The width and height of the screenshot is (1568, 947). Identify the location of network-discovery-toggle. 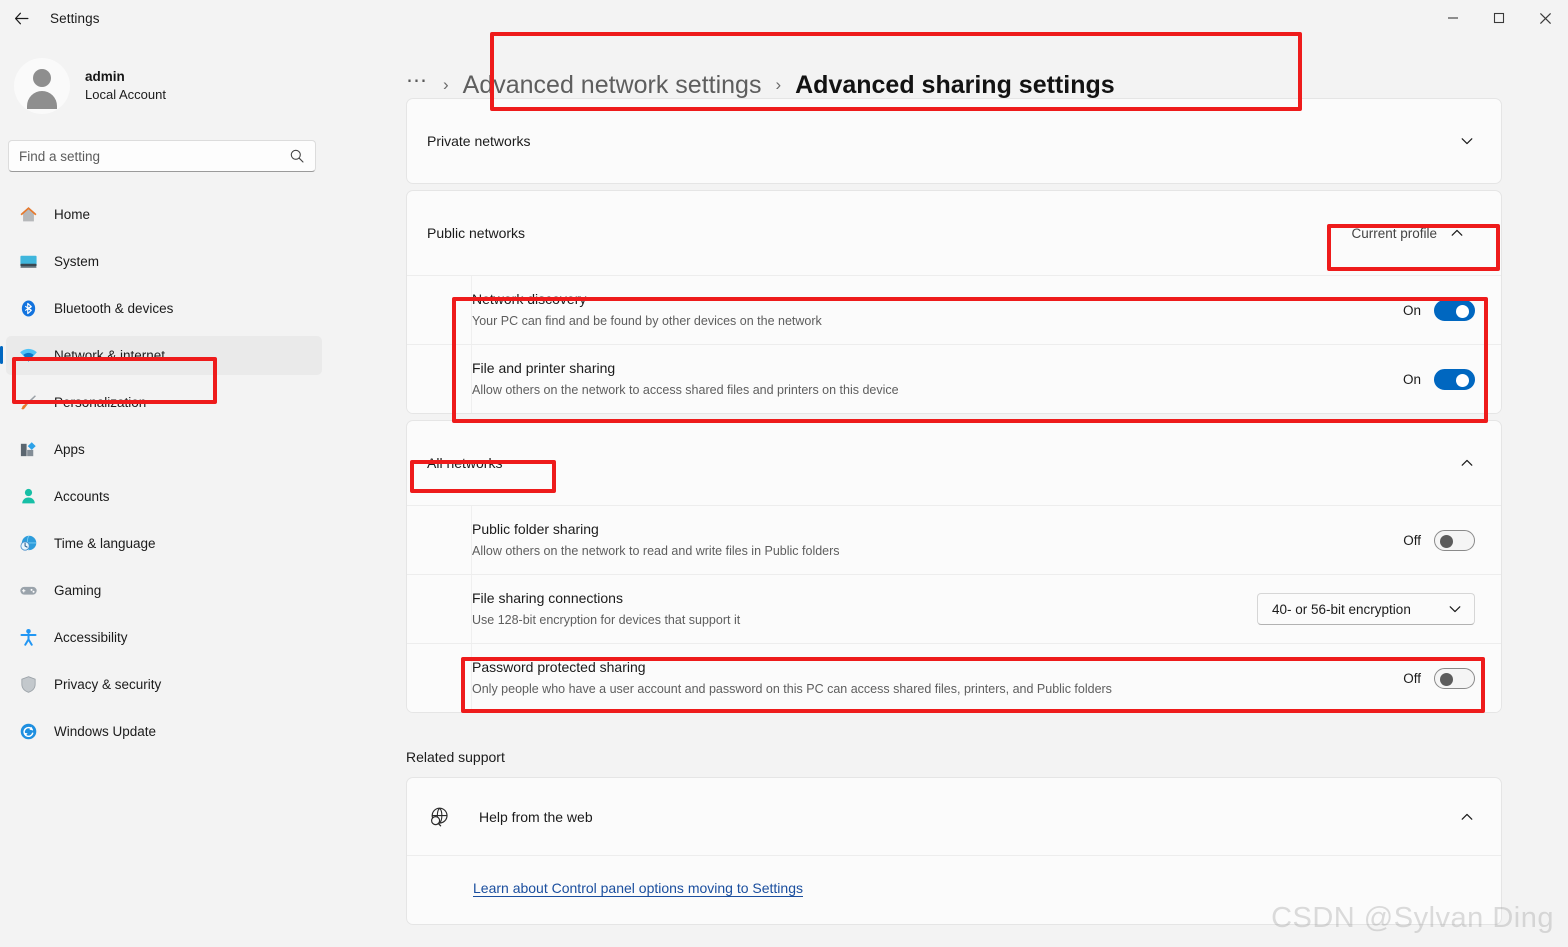
(1454, 310).